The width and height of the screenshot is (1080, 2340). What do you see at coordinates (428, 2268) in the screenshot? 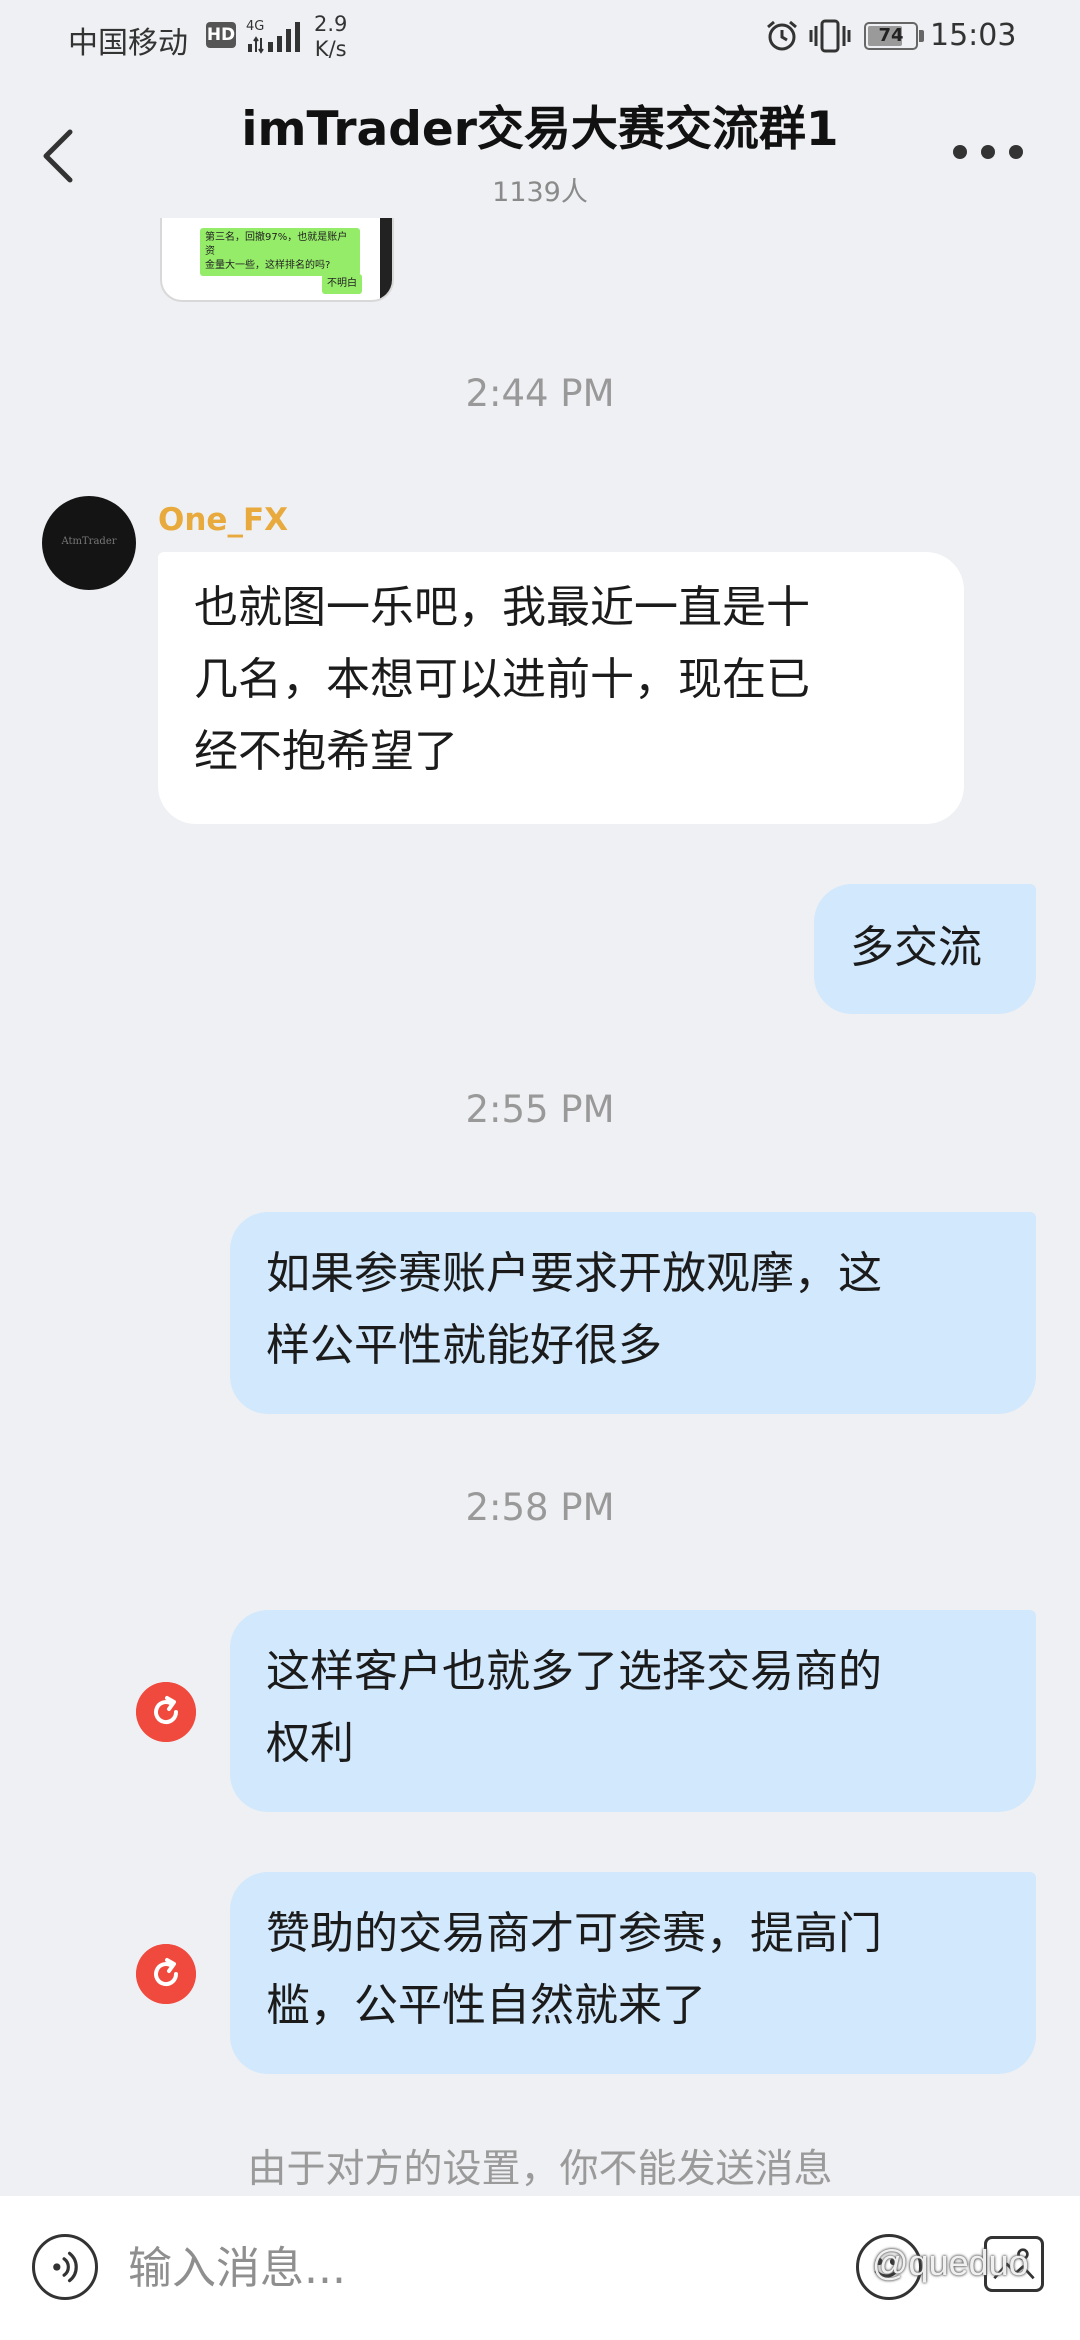
I see `message-input` at bounding box center [428, 2268].